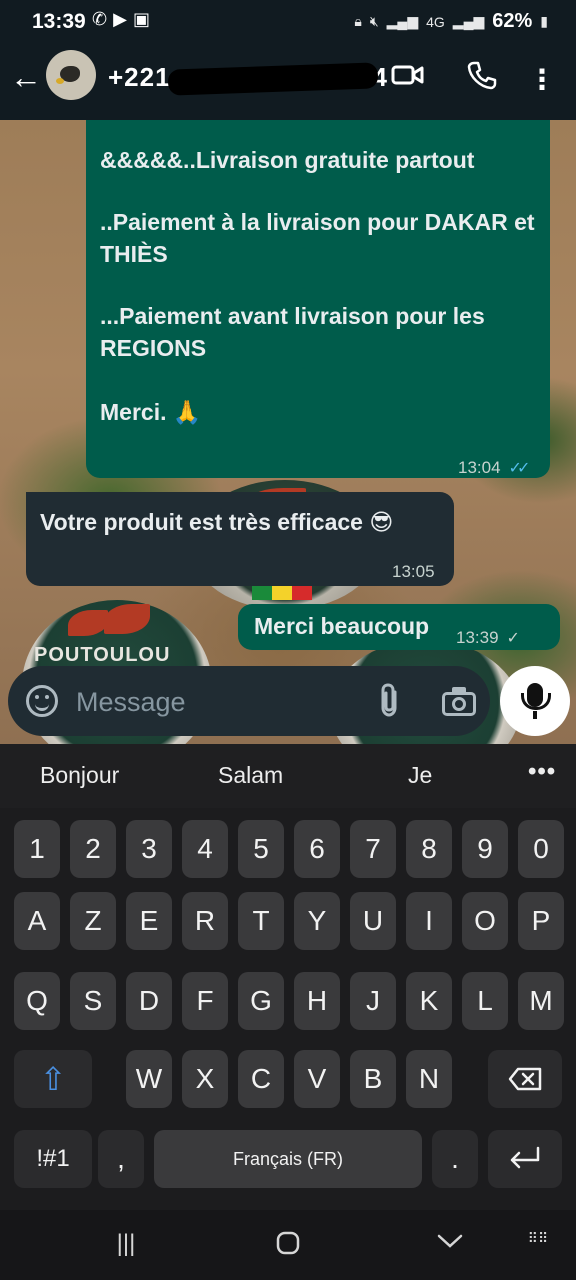 This screenshot has height=1280, width=576. I want to click on key-g: G, so click(261, 1001).